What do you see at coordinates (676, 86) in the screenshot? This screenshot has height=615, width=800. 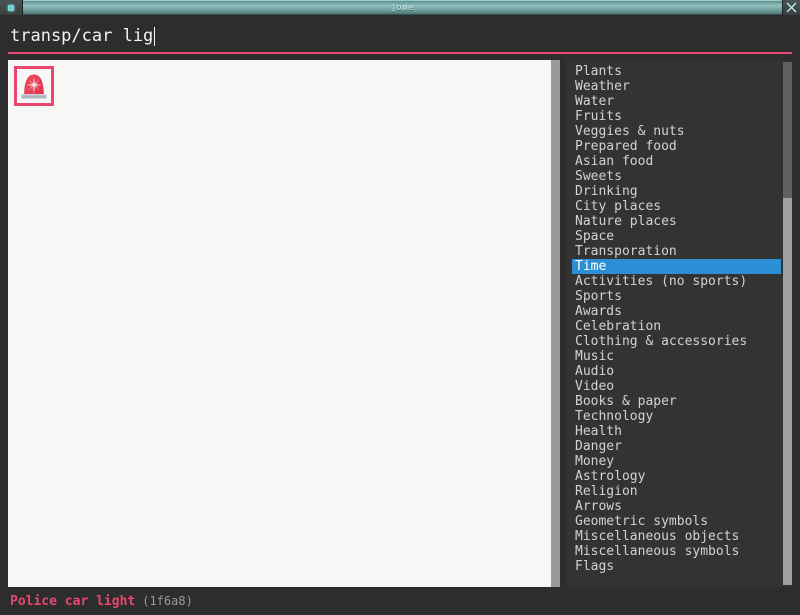 I see `category-item: Weather` at bounding box center [676, 86].